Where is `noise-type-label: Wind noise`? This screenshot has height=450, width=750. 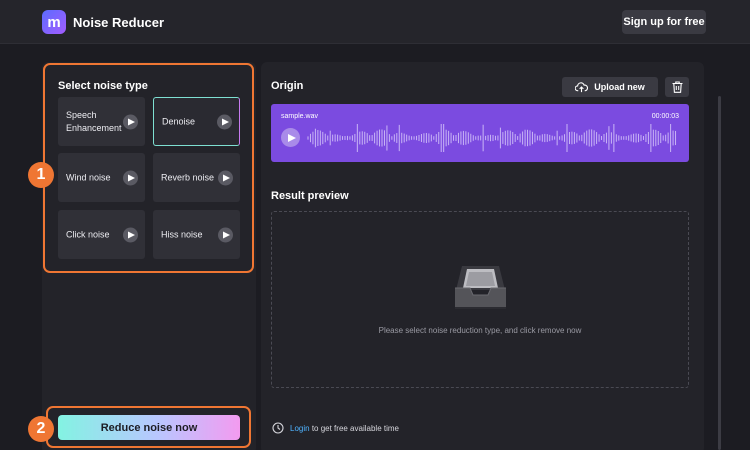
noise-type-label: Wind noise is located at coordinates (88, 177).